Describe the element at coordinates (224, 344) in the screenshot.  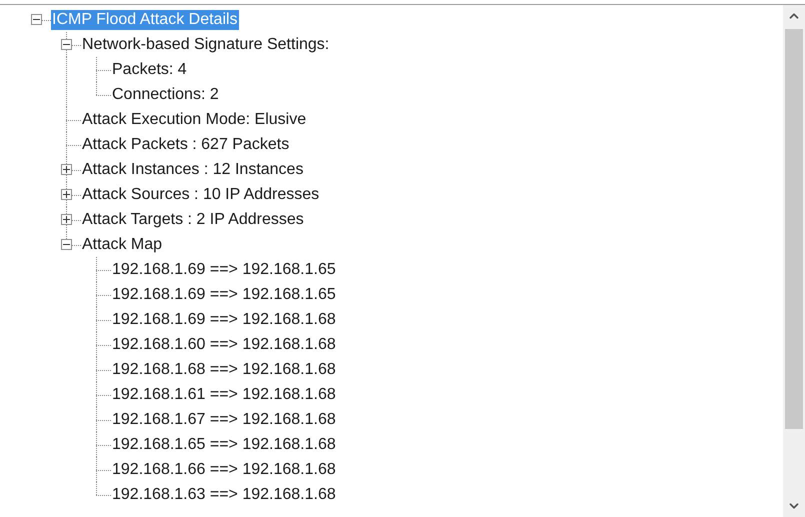
I see `tree-item: 192.168.1.60 ==> 192.168.1.68` at that location.